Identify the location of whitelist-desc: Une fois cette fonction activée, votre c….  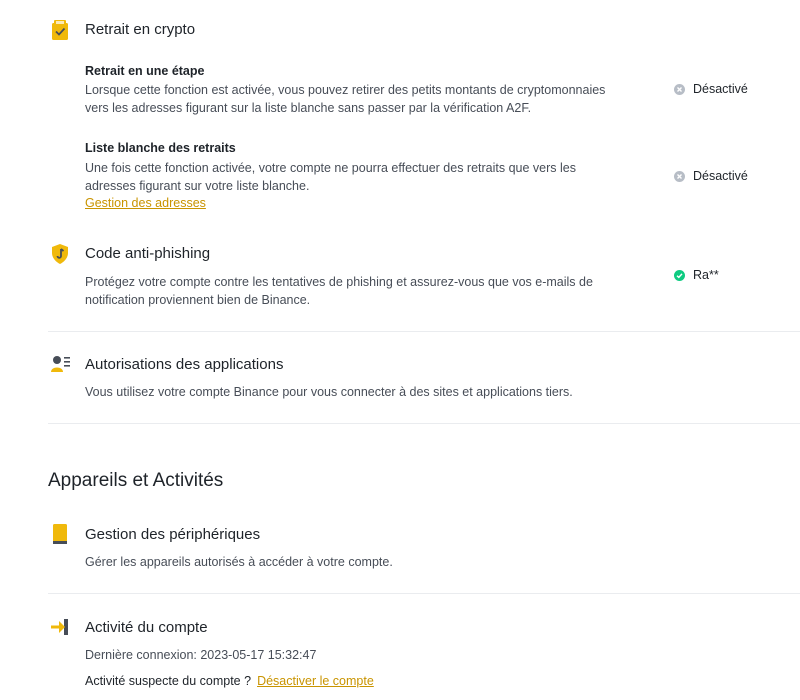
(370, 177).